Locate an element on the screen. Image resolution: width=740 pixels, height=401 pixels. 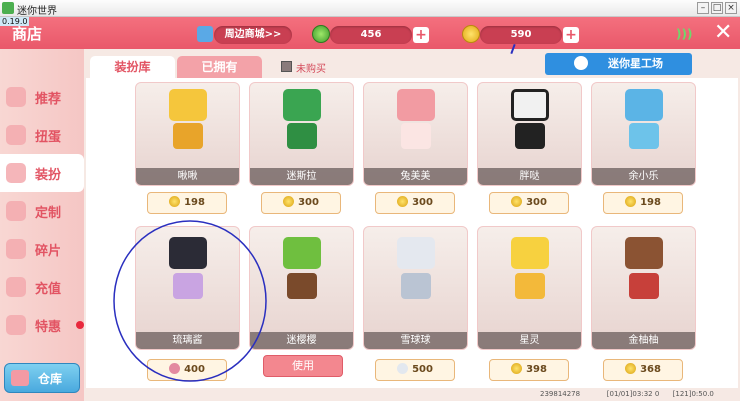
tab-owned: 已拥有 is located at coordinates (219, 67).